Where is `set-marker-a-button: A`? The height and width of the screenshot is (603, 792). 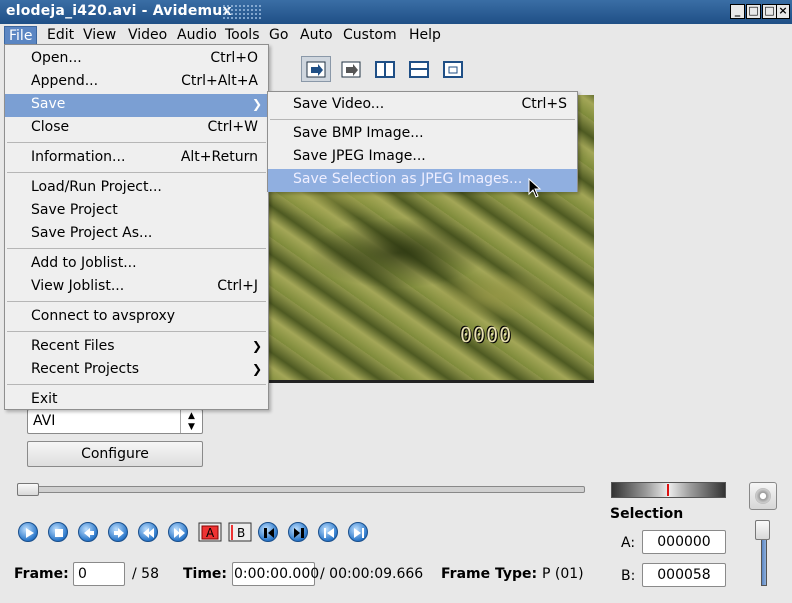
set-marker-a-button: A is located at coordinates (210, 532).